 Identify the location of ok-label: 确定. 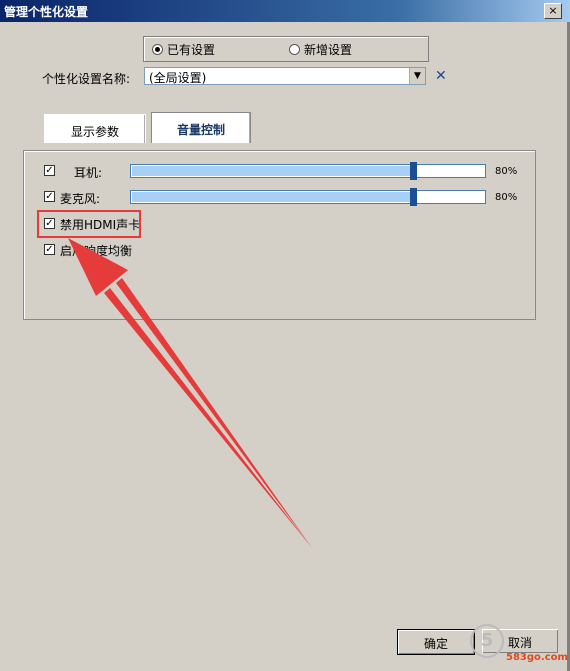
(435, 644).